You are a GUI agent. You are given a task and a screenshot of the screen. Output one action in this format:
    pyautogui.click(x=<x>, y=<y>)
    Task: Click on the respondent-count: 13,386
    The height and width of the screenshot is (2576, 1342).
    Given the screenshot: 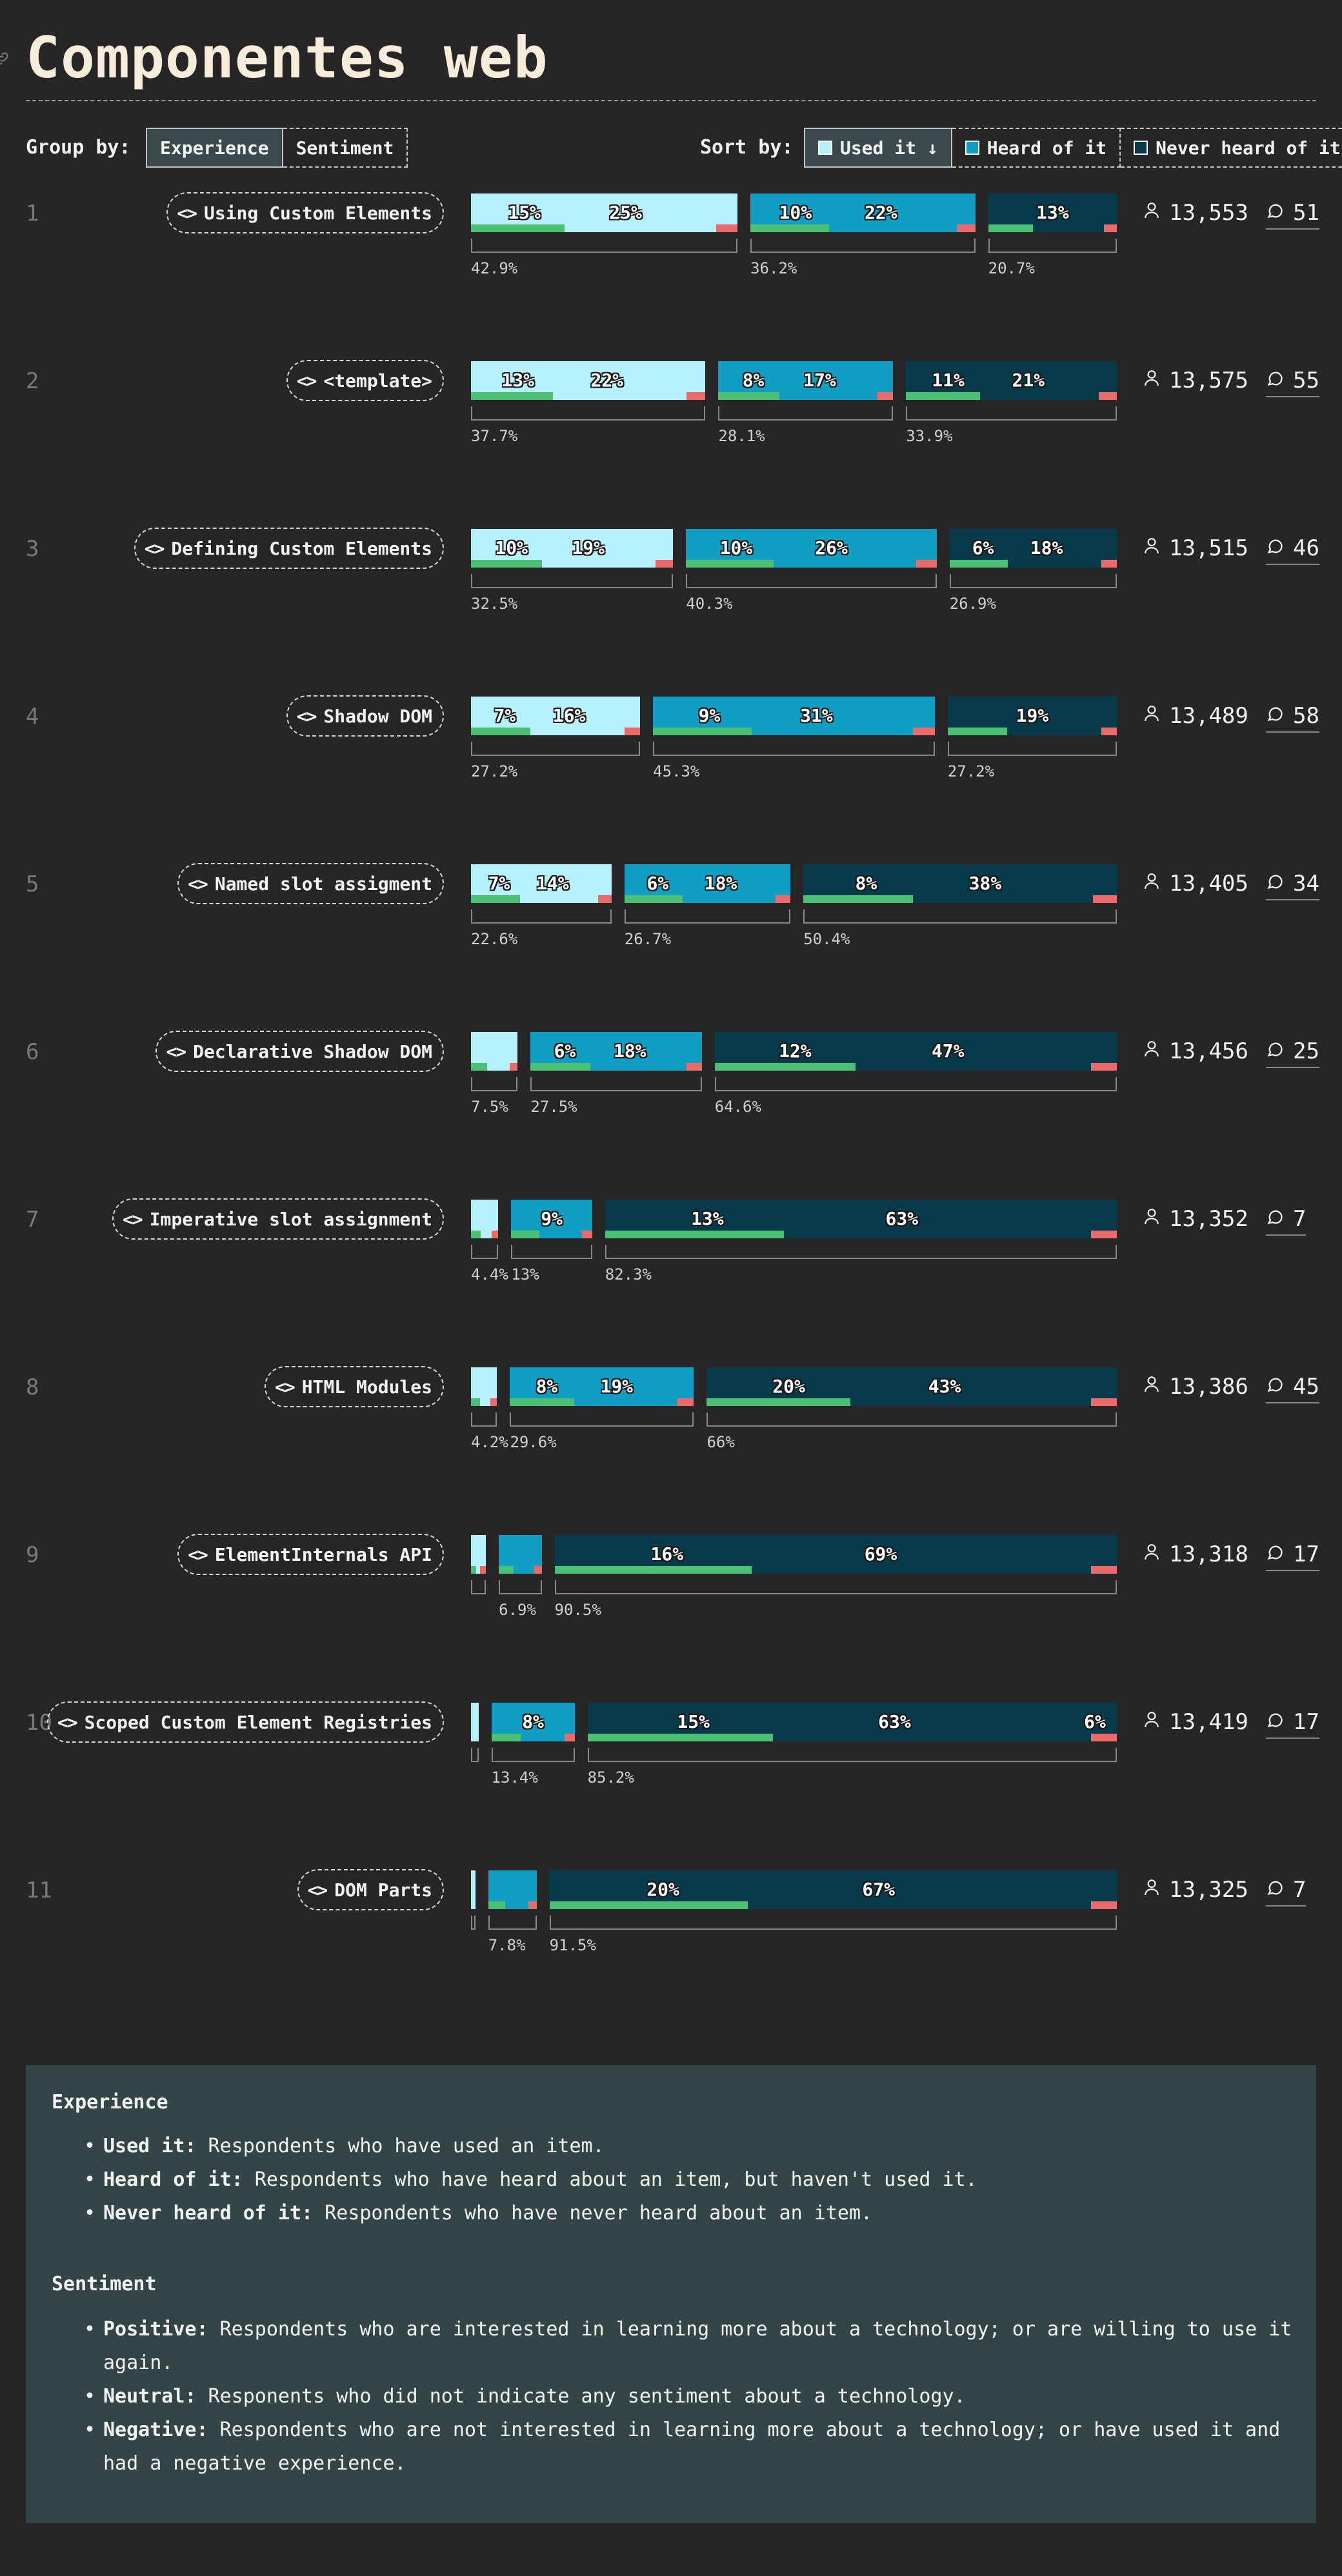 What is the action you would take?
    pyautogui.click(x=1195, y=1387)
    